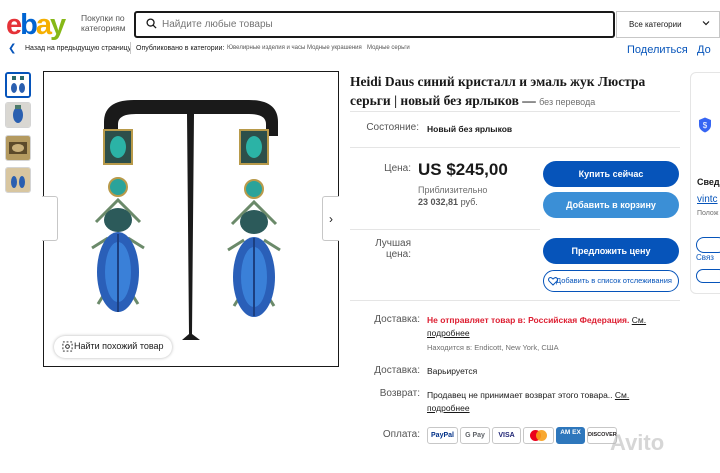 The image size is (720, 473). What do you see at coordinates (570, 435) in the screenshot?
I see `amex-icon: AM EX` at bounding box center [570, 435].